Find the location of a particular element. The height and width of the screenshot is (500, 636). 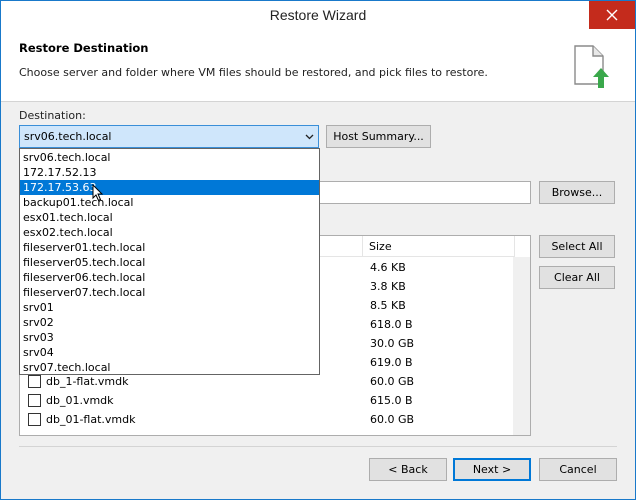

mouse-cursor-icon is located at coordinates (98, 193).